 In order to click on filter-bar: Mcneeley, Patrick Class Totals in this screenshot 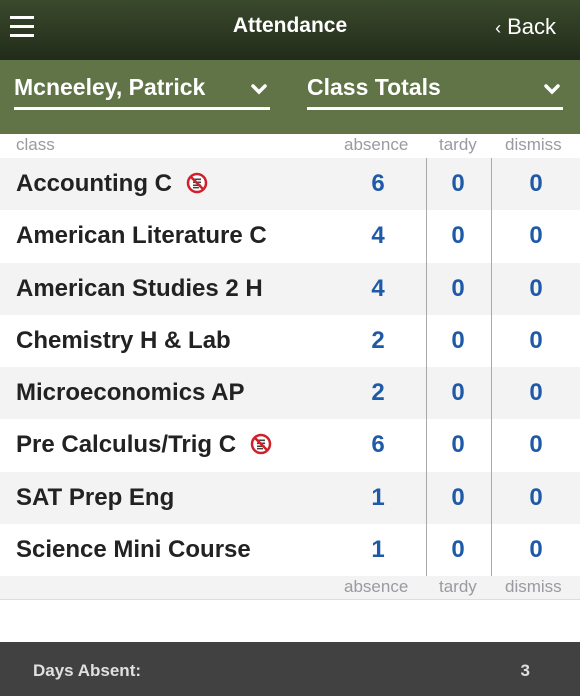, I will do `click(290, 97)`.